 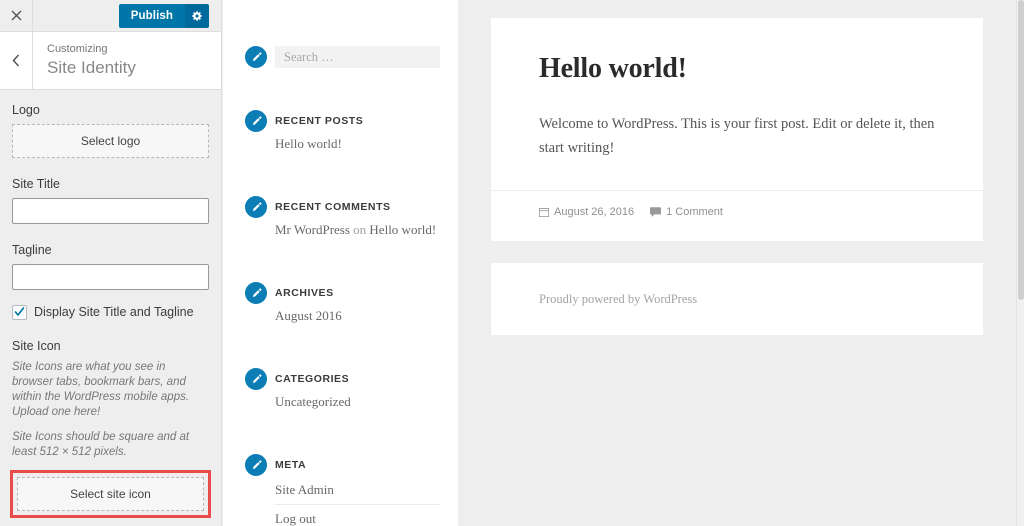 I want to click on list-item: August 2016, so click(x=357, y=316).